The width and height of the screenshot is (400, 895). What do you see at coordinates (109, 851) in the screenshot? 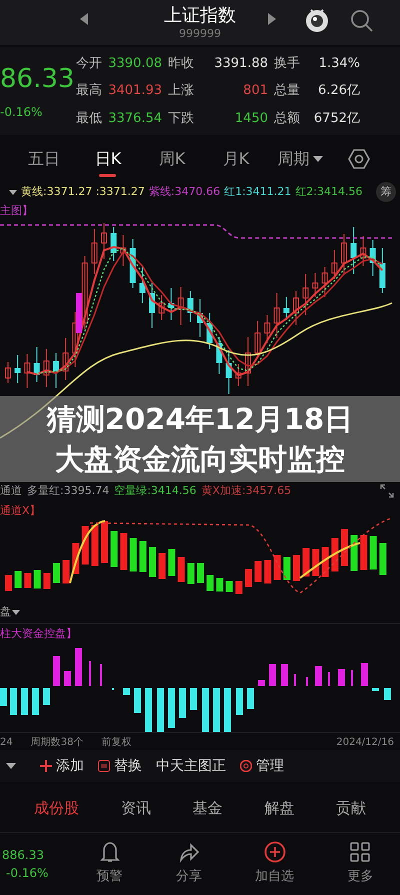
I see `bell-icon` at bounding box center [109, 851].